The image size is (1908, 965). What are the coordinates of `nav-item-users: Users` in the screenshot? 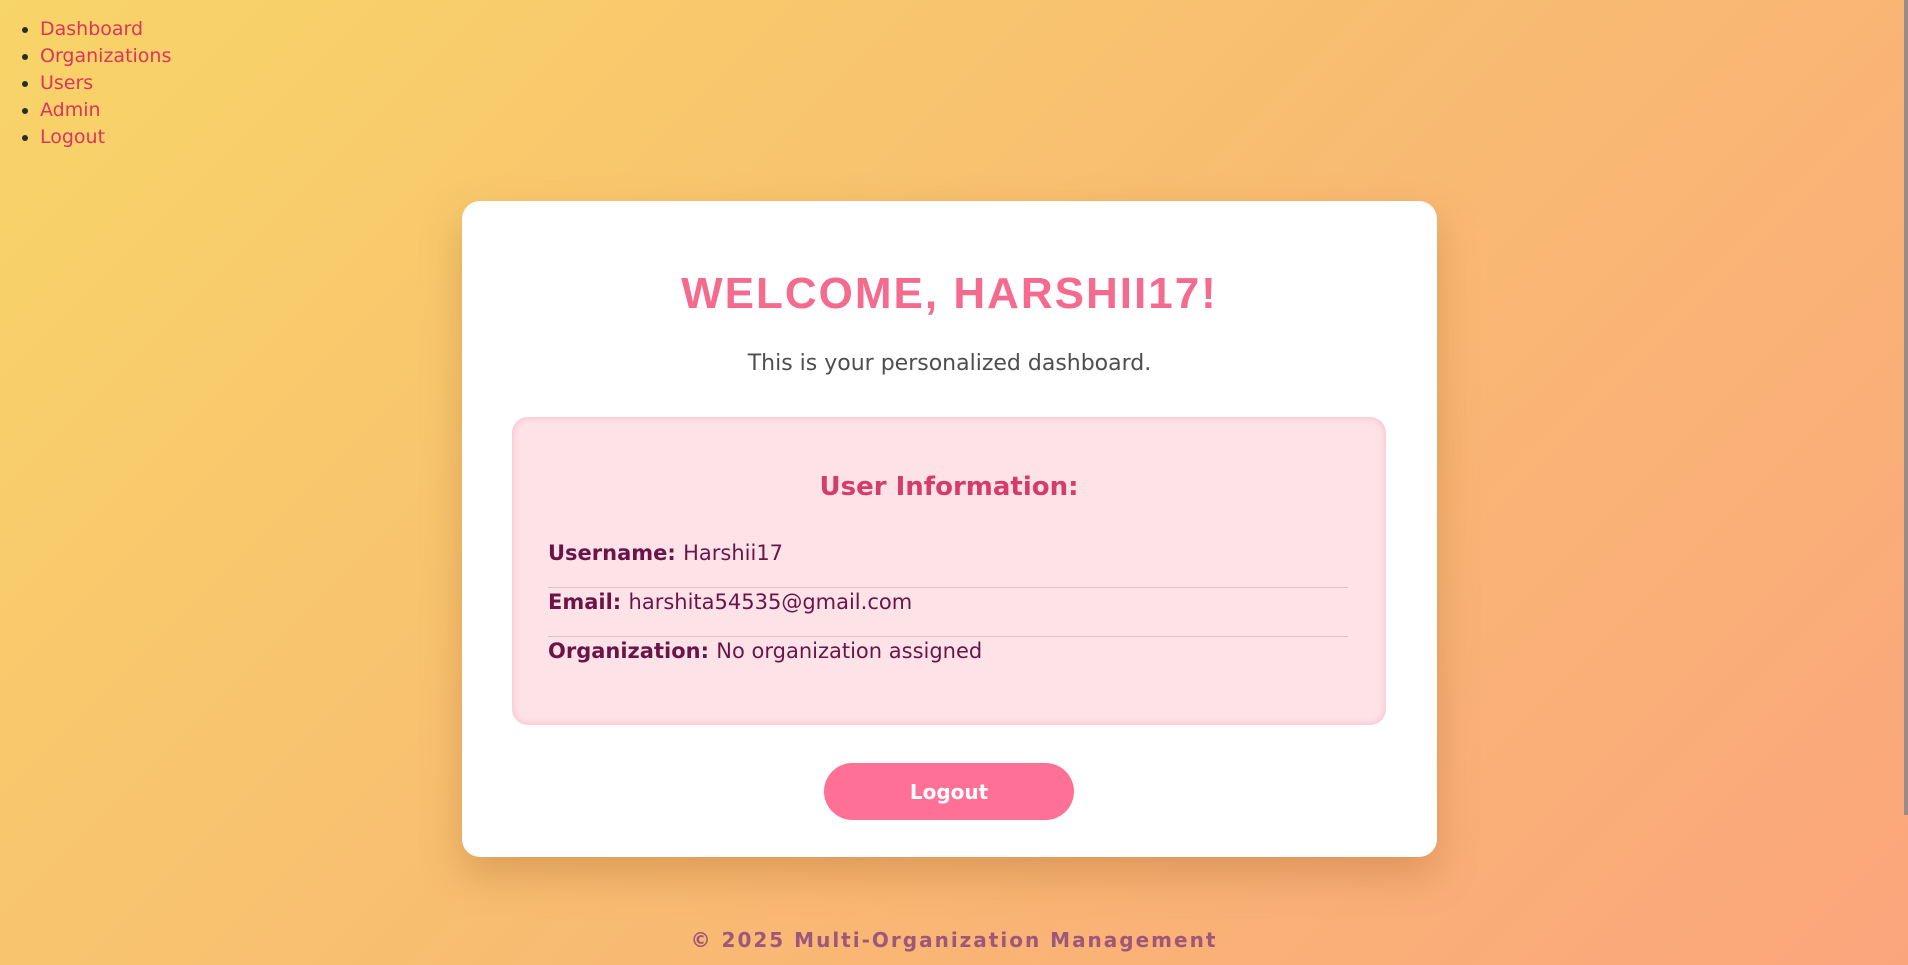 It's located at (105, 83).